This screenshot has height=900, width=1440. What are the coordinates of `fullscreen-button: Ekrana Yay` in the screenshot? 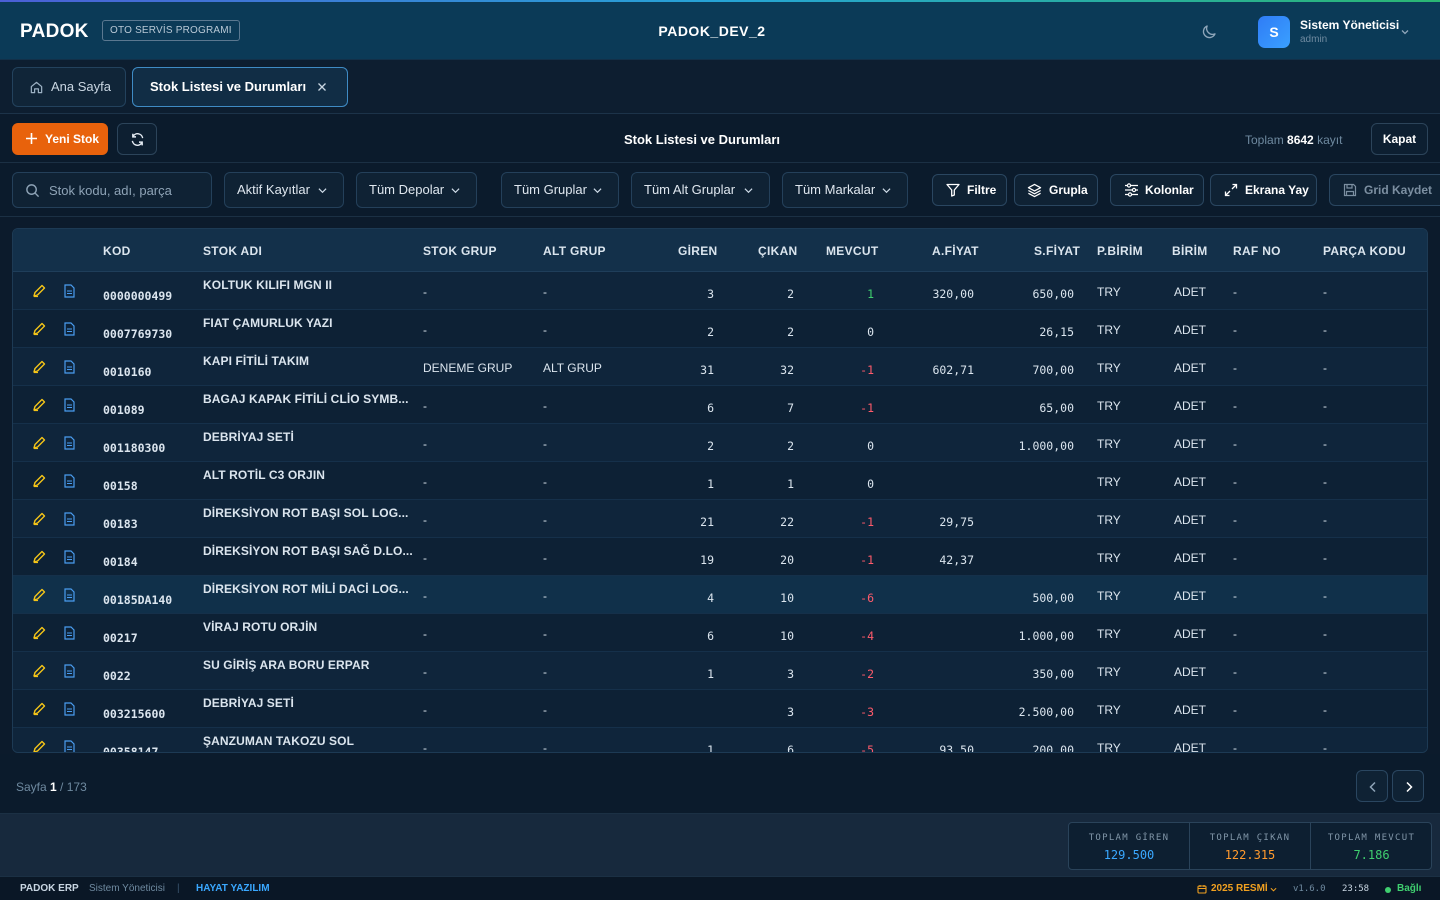 It's located at (1263, 190).